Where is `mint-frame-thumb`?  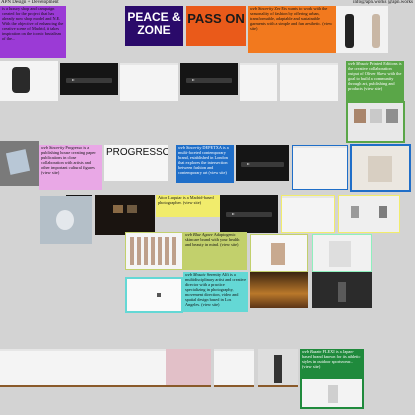 mint-frame-thumb is located at coordinates (342, 253).